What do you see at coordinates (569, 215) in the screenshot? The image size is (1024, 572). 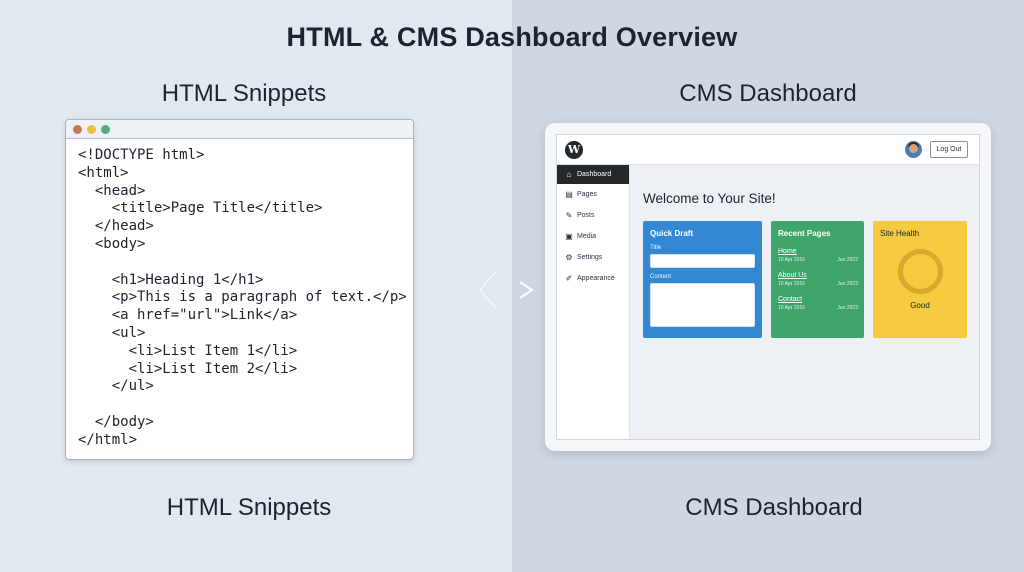 I see `pin-icon: ✎` at bounding box center [569, 215].